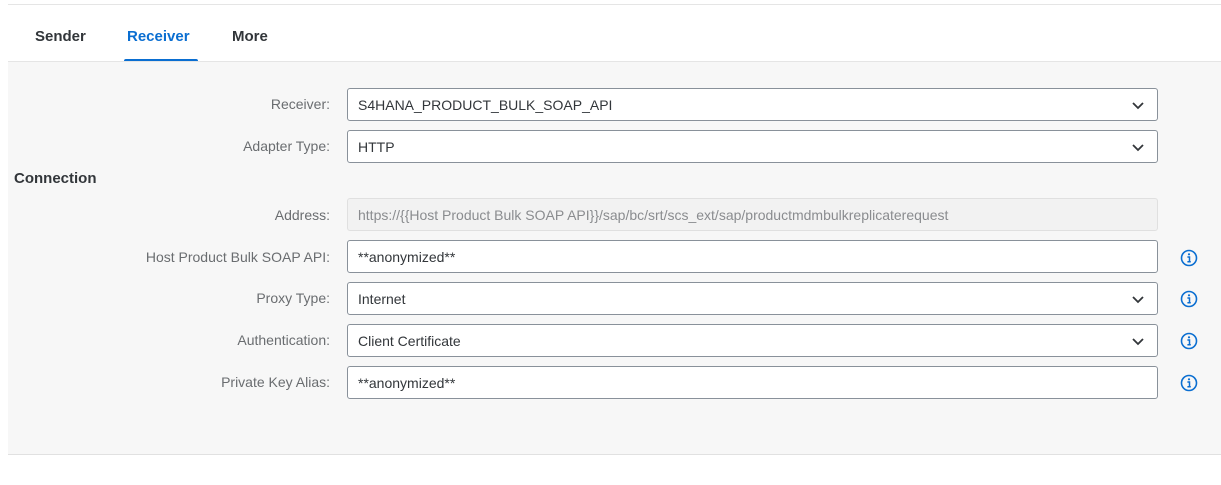 This screenshot has height=485, width=1221. What do you see at coordinates (752, 382) in the screenshot?
I see `private-key-alias-input: **anonymized**` at bounding box center [752, 382].